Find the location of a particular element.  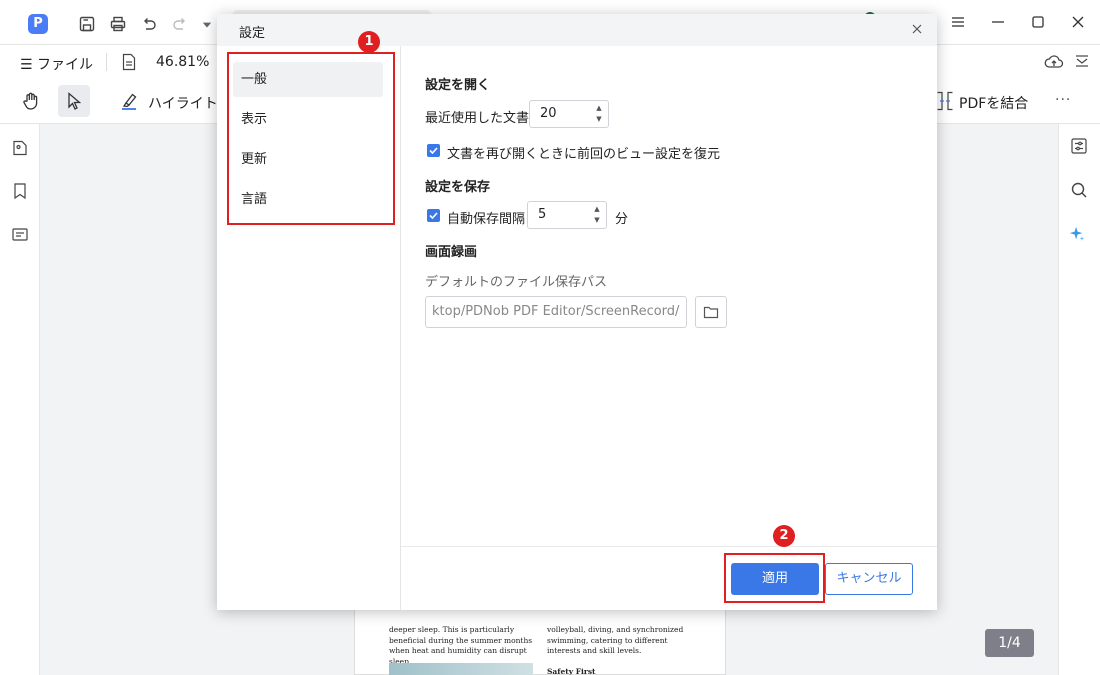

select-tool-button is located at coordinates (74, 101).